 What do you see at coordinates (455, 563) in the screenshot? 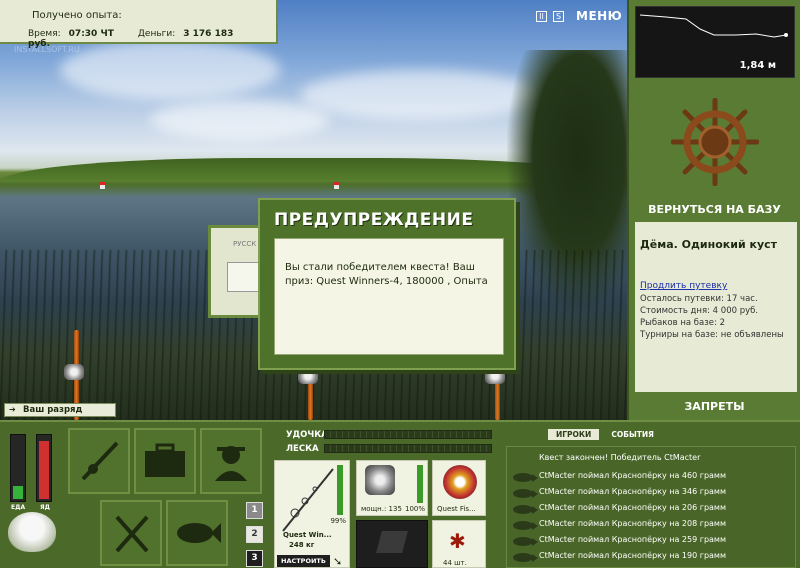
I see `bait-count: 44 шт.` at bounding box center [455, 563].